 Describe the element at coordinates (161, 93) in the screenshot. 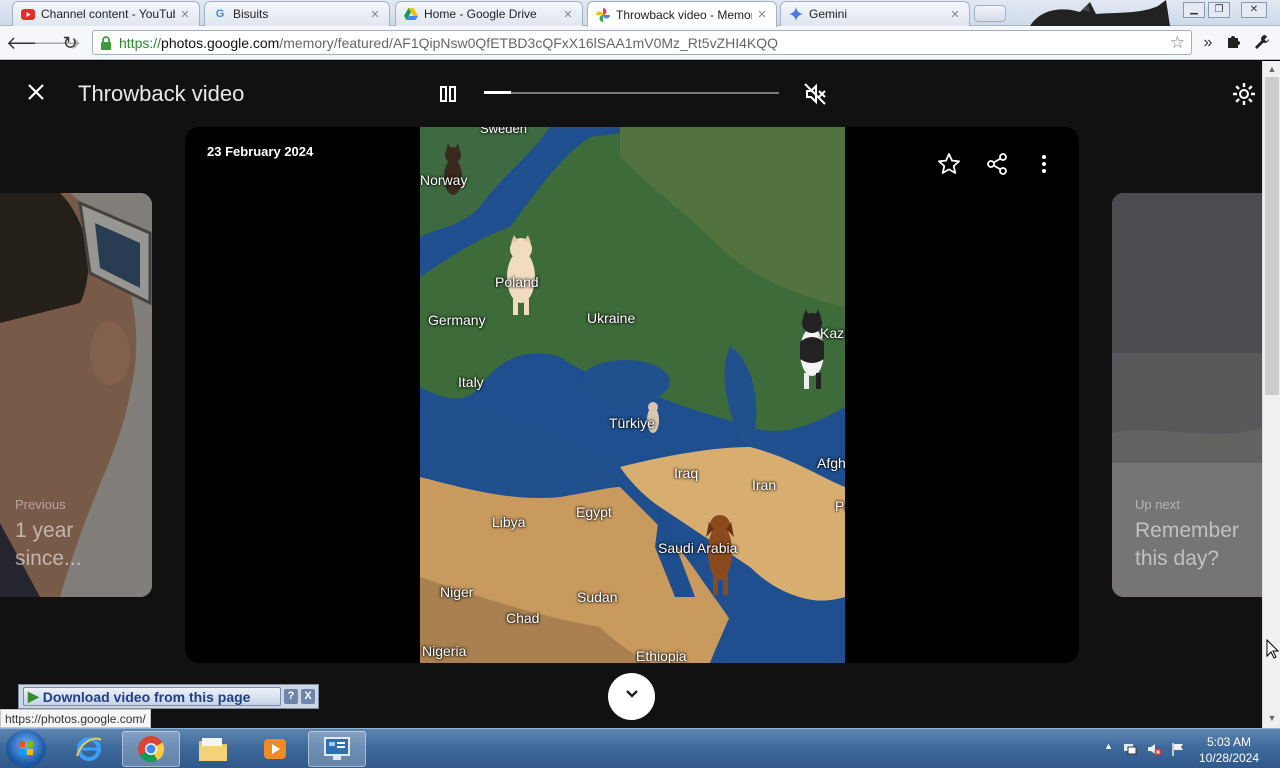

I see `page-title: Throwback video` at that location.